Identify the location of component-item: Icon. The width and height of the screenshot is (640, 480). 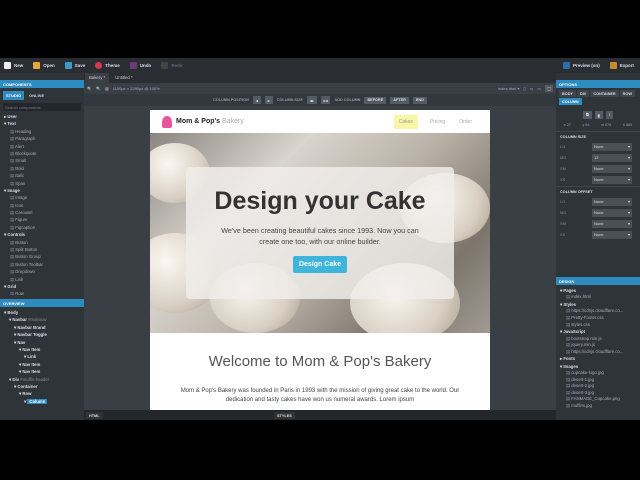
(42, 205).